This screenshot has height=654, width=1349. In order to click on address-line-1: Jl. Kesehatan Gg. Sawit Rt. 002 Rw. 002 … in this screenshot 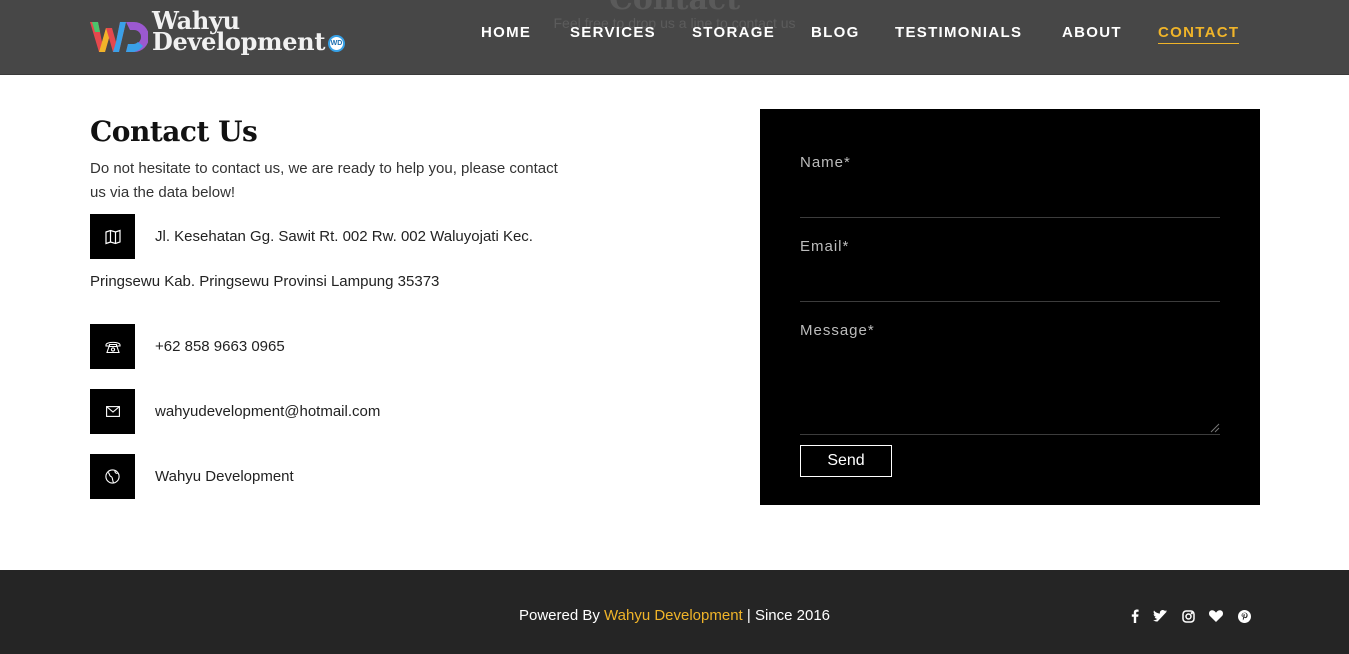, I will do `click(344, 236)`.